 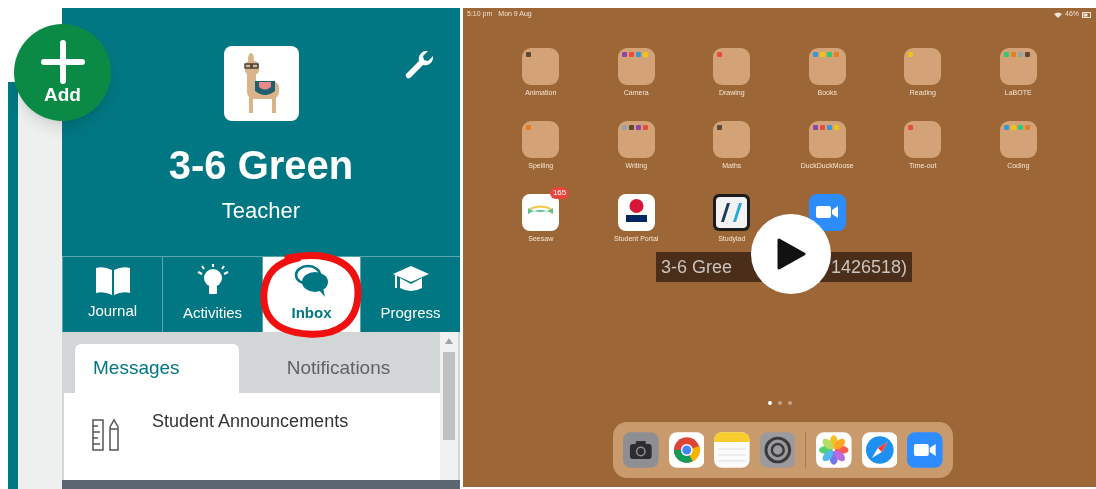 What do you see at coordinates (261, 211) in the screenshot?
I see `role-label: Teacher` at bounding box center [261, 211].